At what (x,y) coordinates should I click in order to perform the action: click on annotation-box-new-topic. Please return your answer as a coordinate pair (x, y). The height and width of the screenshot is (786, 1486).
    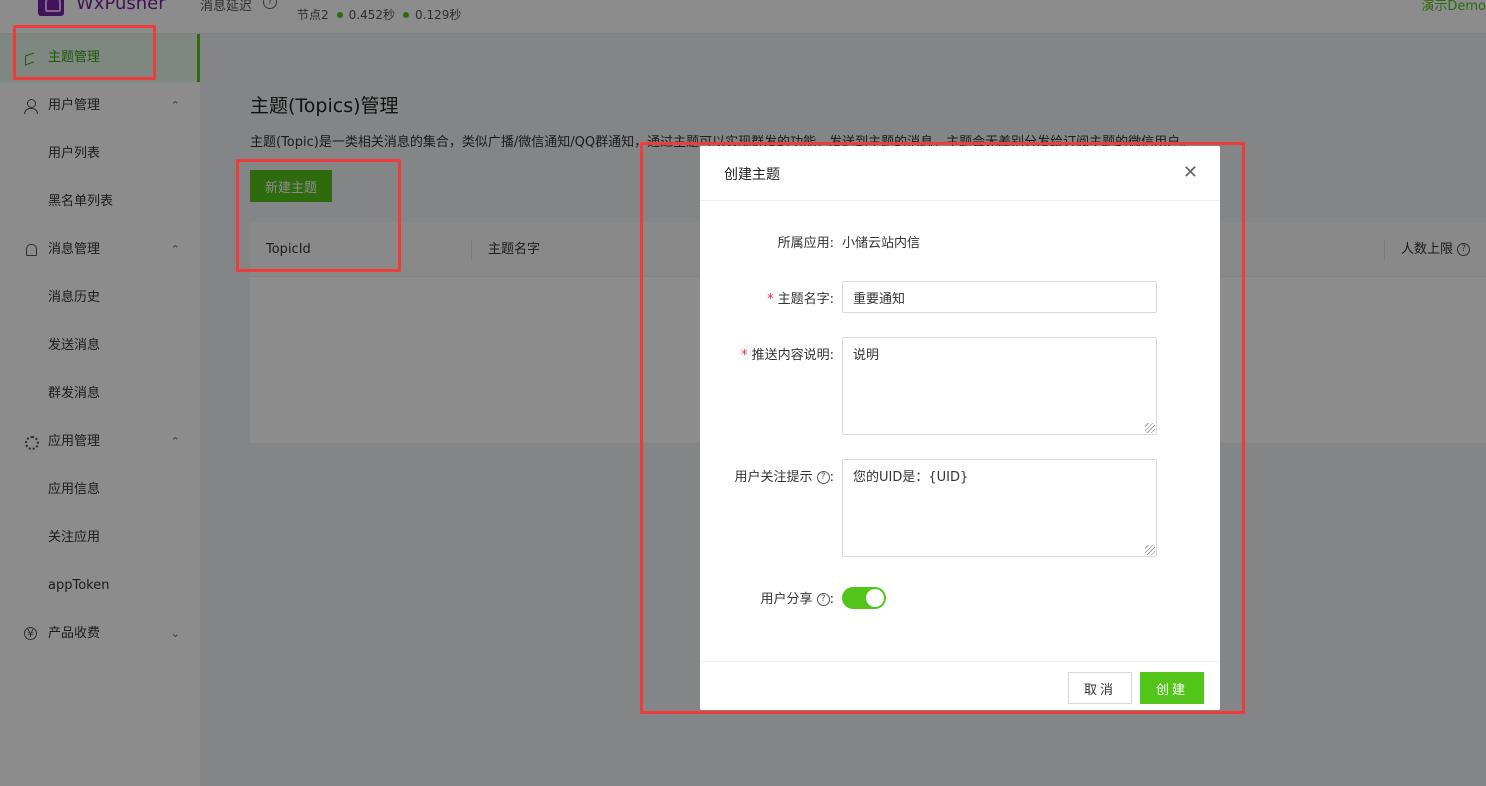
    Looking at the image, I should click on (318, 215).